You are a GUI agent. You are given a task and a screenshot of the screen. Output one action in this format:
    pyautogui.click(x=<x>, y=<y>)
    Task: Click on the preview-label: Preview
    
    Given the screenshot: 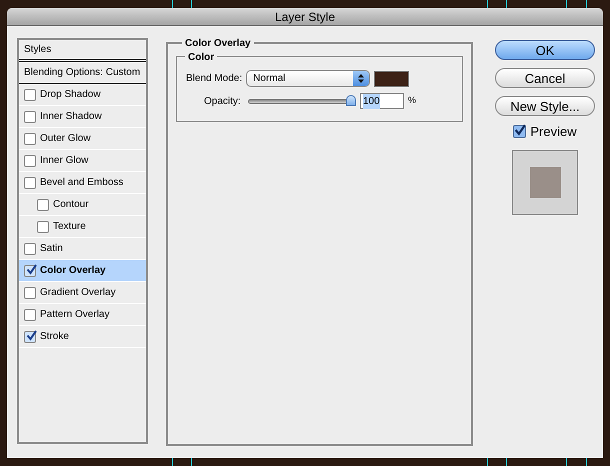 What is the action you would take?
    pyautogui.click(x=553, y=132)
    